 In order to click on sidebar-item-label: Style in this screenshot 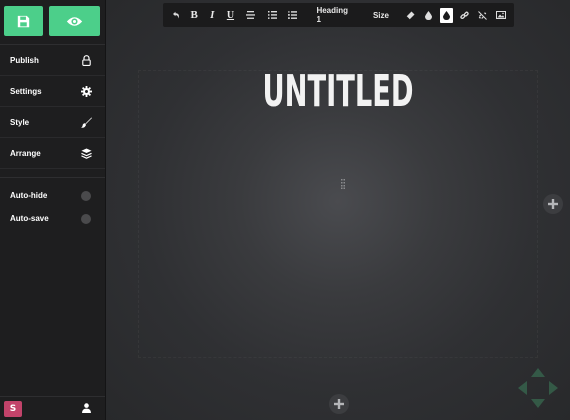, I will do `click(20, 122)`.